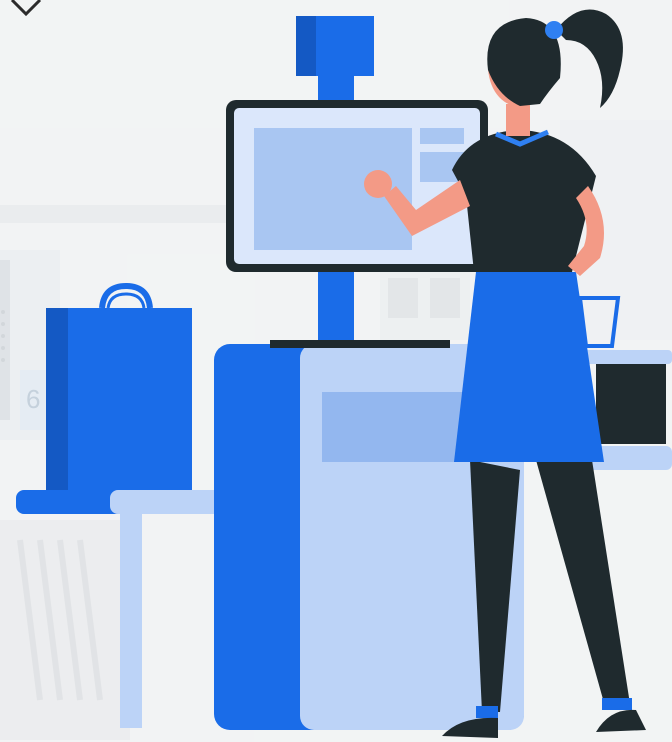  Describe the element at coordinates (357, 186) in the screenshot. I see `kiosk-screen` at that location.